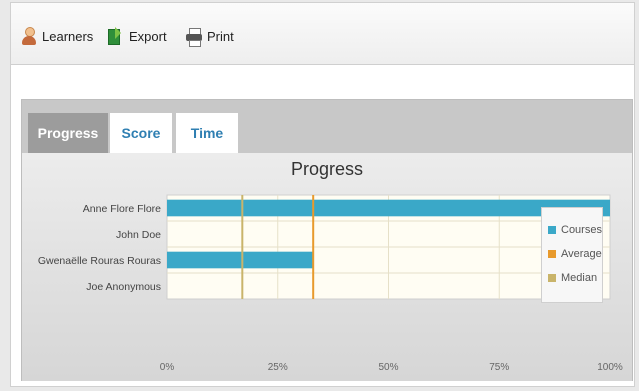 The height and width of the screenshot is (391, 639). What do you see at coordinates (552, 230) in the screenshot?
I see `legend-swatch-courses` at bounding box center [552, 230].